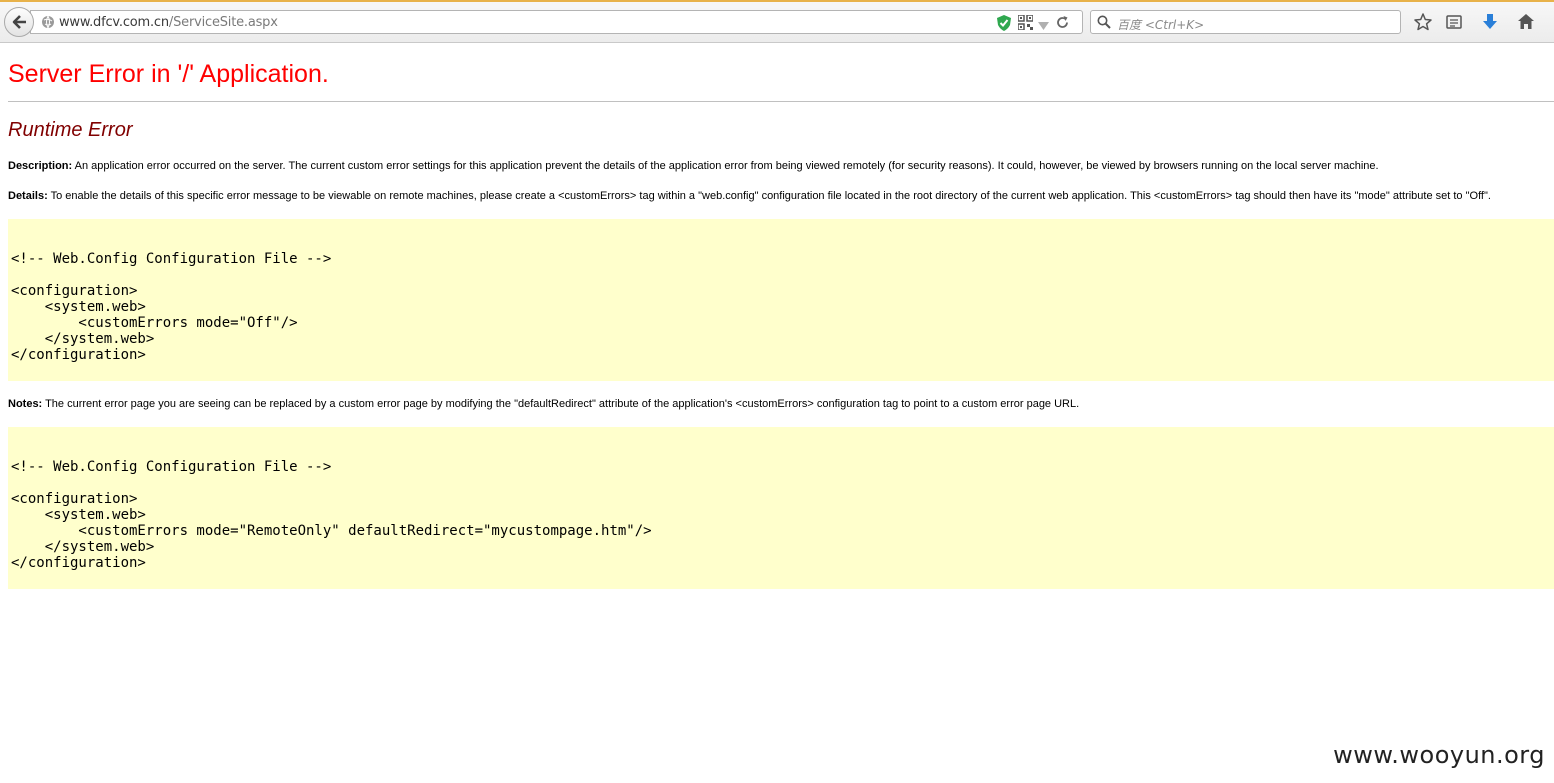  I want to click on error-subtitle: Runtime Error, so click(70, 130).